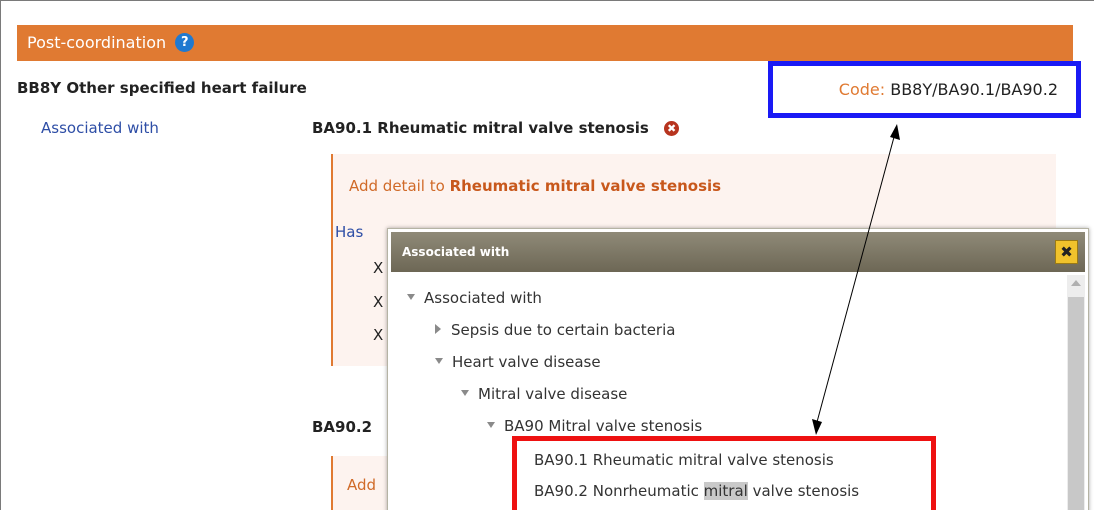 This screenshot has width=1094, height=510. What do you see at coordinates (817, 427) in the screenshot?
I see `arrow-head-down-icon` at bounding box center [817, 427].